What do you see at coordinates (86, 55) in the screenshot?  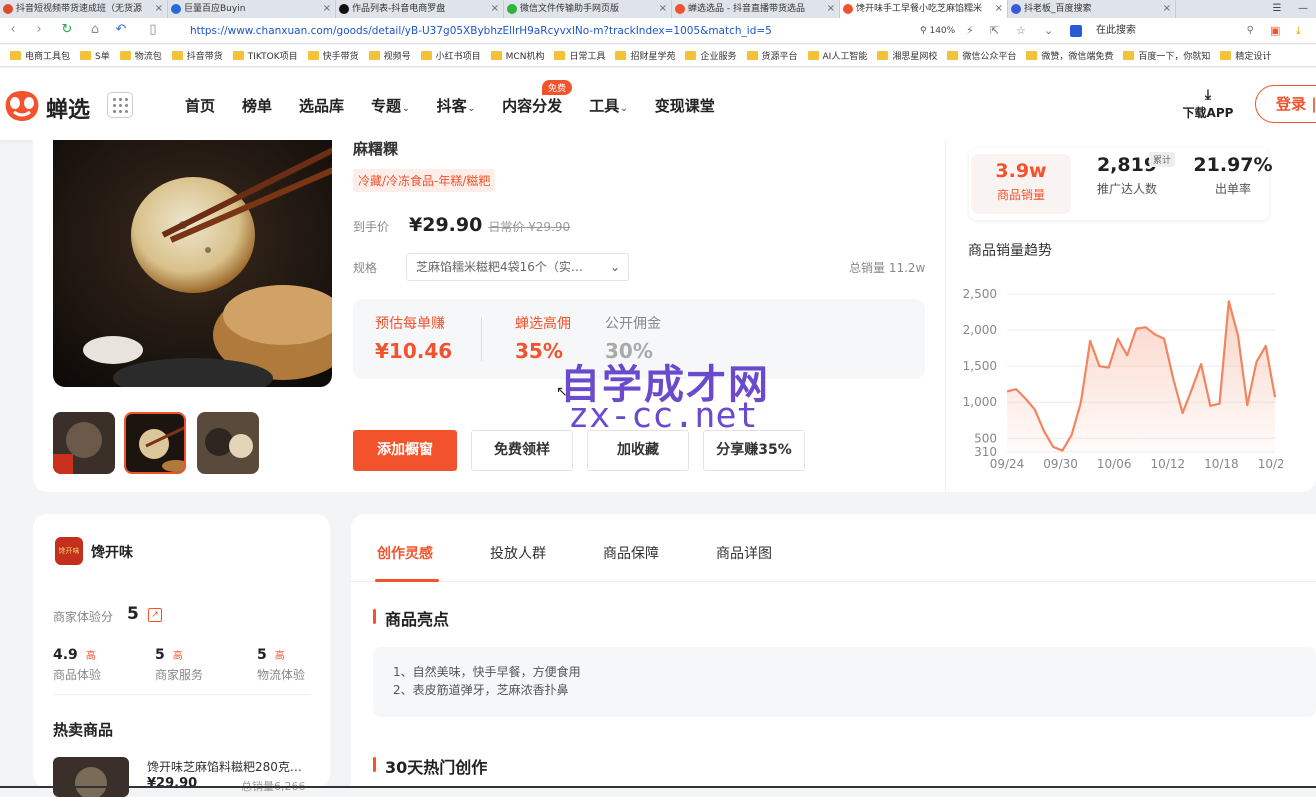 I see `folder-icon` at bounding box center [86, 55].